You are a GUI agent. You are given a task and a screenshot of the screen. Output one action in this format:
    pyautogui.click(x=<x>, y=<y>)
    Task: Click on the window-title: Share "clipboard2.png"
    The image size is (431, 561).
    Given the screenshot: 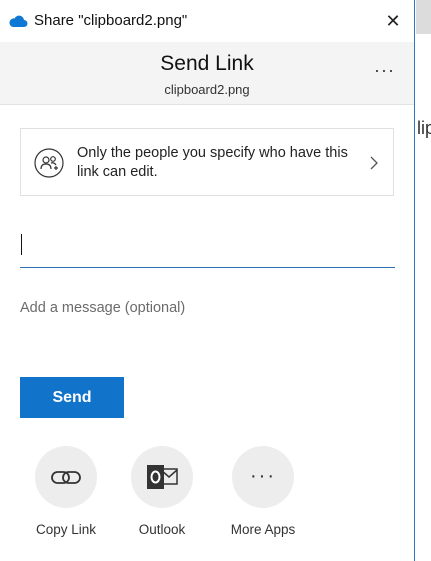 What is the action you would take?
    pyautogui.click(x=111, y=20)
    